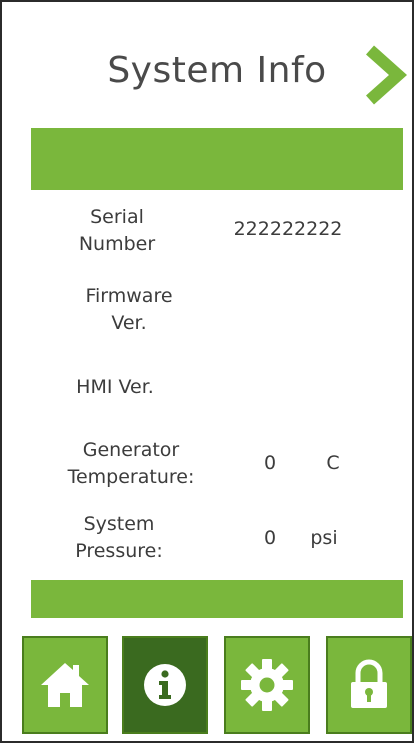 The height and width of the screenshot is (743, 414). Describe the element at coordinates (119, 537) in the screenshot. I see `system-pressure-label: System Pressure:` at that location.